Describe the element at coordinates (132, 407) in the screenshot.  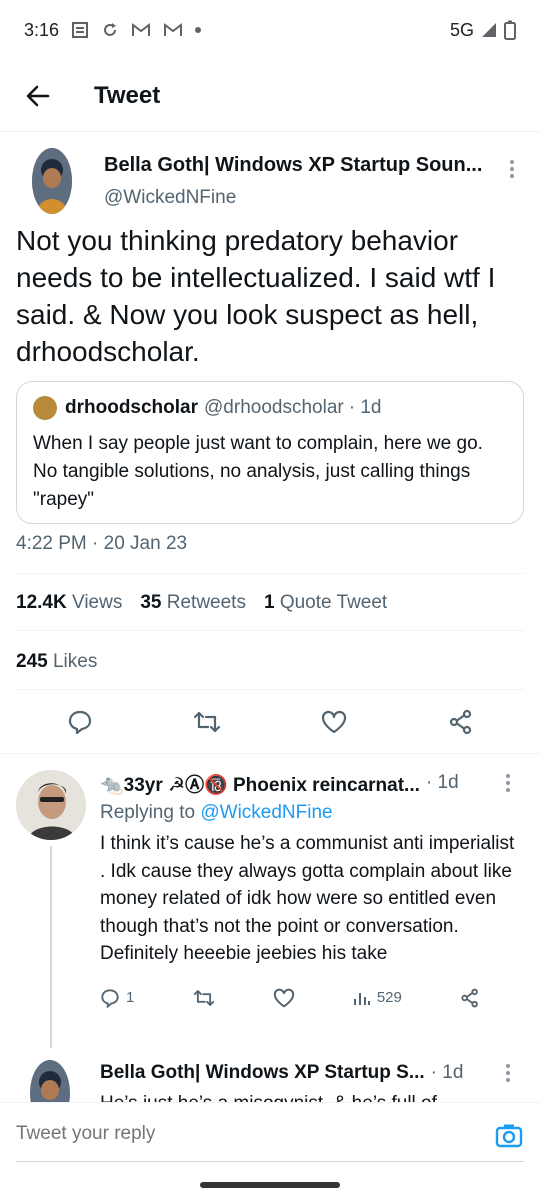
I see `quote-author-name: drhoodscholar` at that location.